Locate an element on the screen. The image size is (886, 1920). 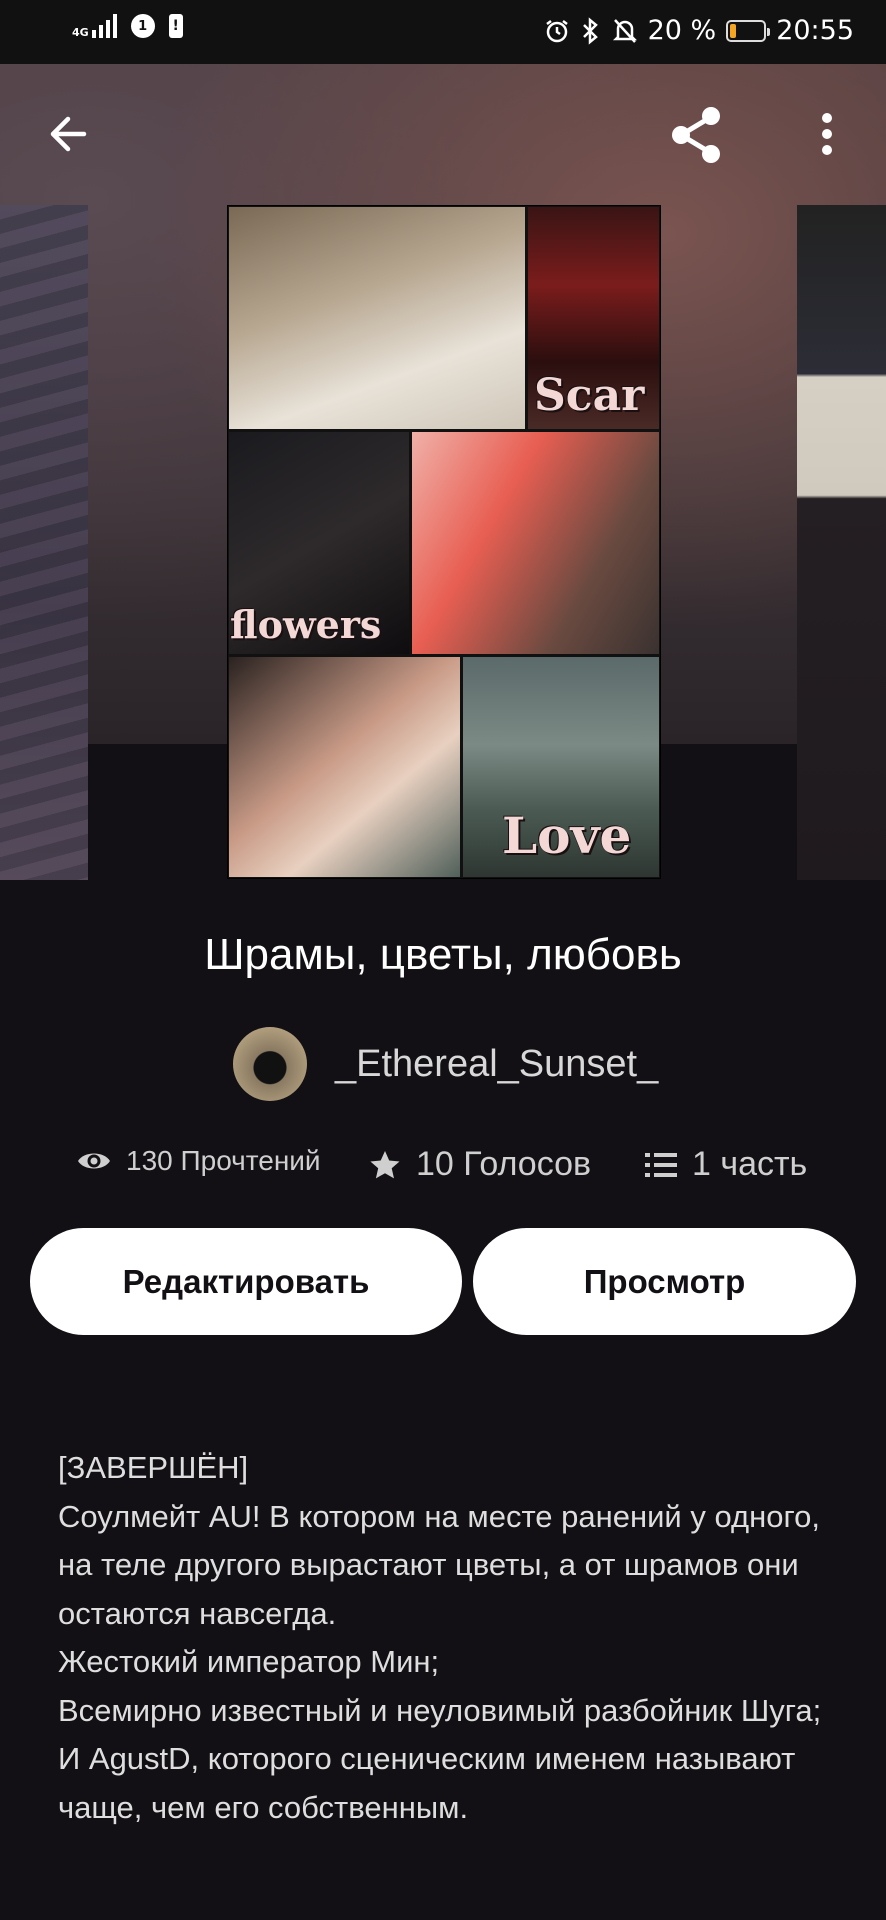
back-button is located at coordinates (68, 135).